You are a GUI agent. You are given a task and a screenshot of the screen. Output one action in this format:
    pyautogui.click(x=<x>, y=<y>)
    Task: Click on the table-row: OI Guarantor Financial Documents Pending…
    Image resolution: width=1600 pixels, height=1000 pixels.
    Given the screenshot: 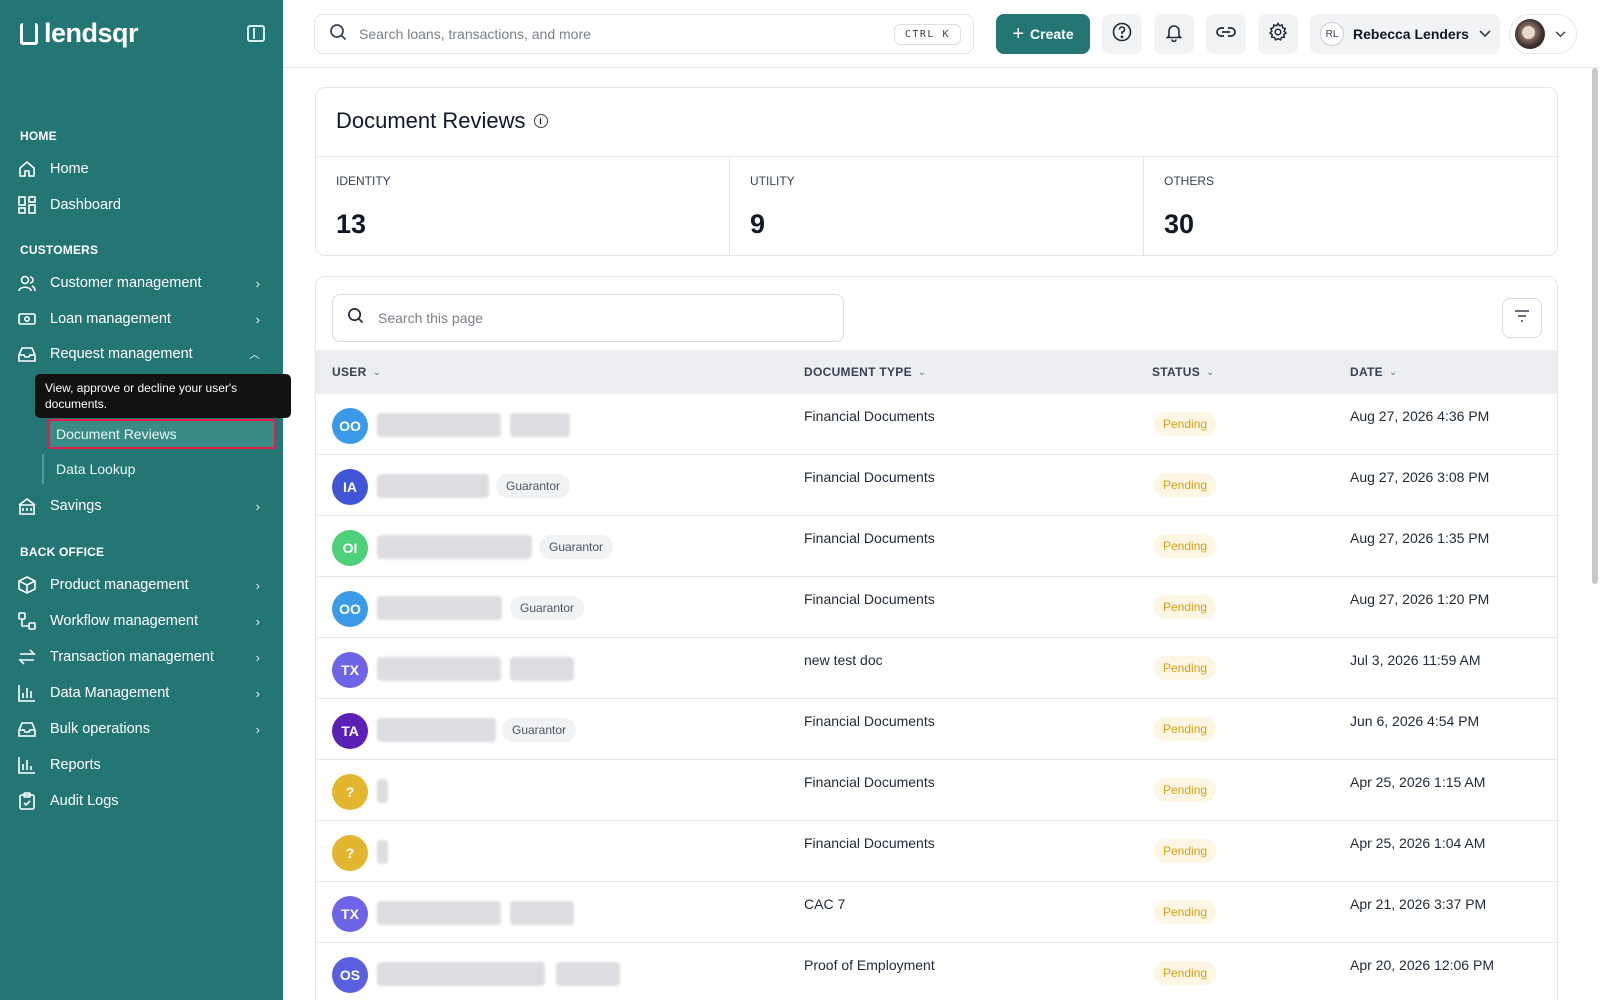 What is the action you would take?
    pyautogui.click(x=936, y=546)
    